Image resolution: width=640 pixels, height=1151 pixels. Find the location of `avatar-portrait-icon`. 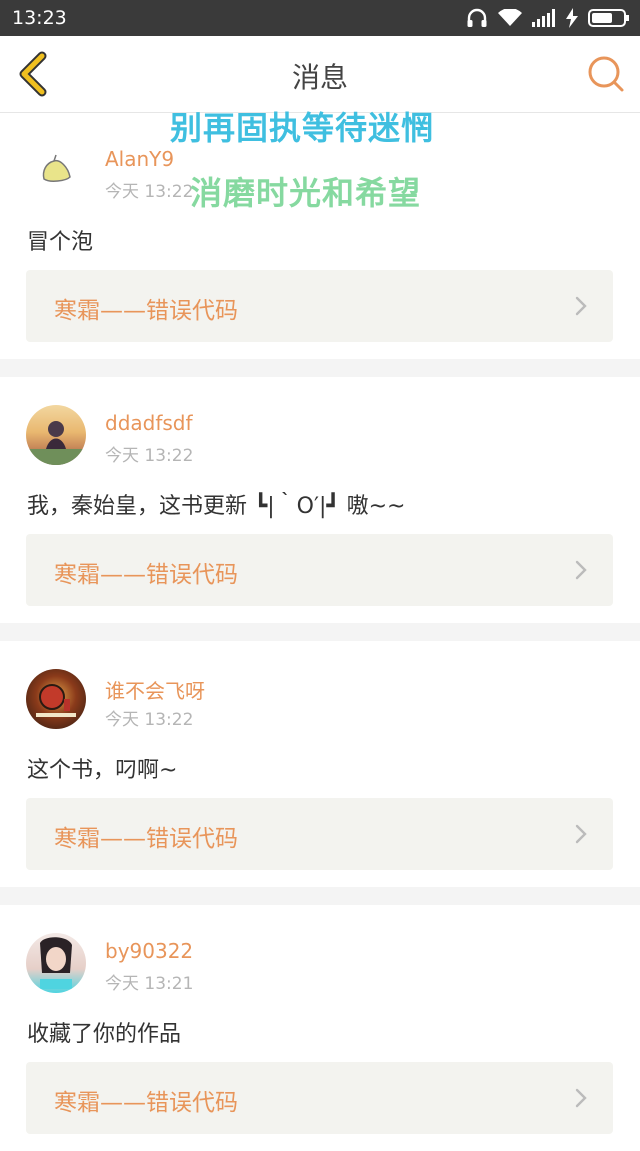

avatar-portrait-icon is located at coordinates (56, 963).